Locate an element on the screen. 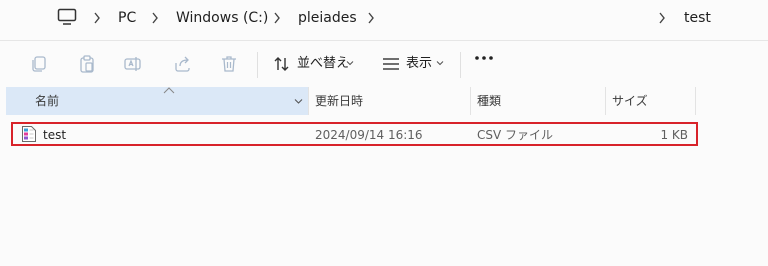 This screenshot has height=266, width=768. sort-icon is located at coordinates (281, 64).